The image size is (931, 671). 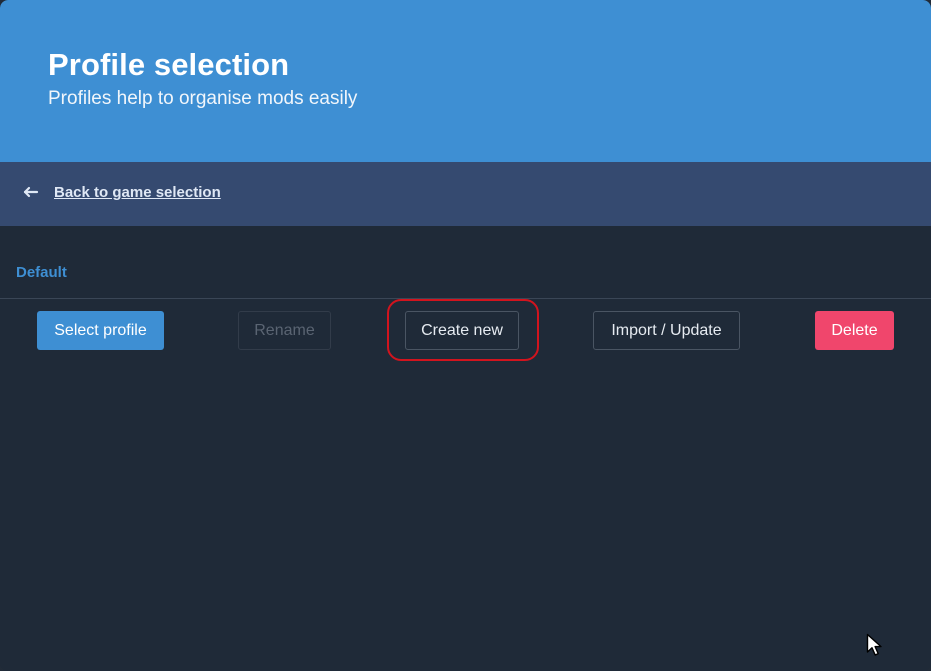 What do you see at coordinates (41, 272) in the screenshot?
I see `profile-name: Default` at bounding box center [41, 272].